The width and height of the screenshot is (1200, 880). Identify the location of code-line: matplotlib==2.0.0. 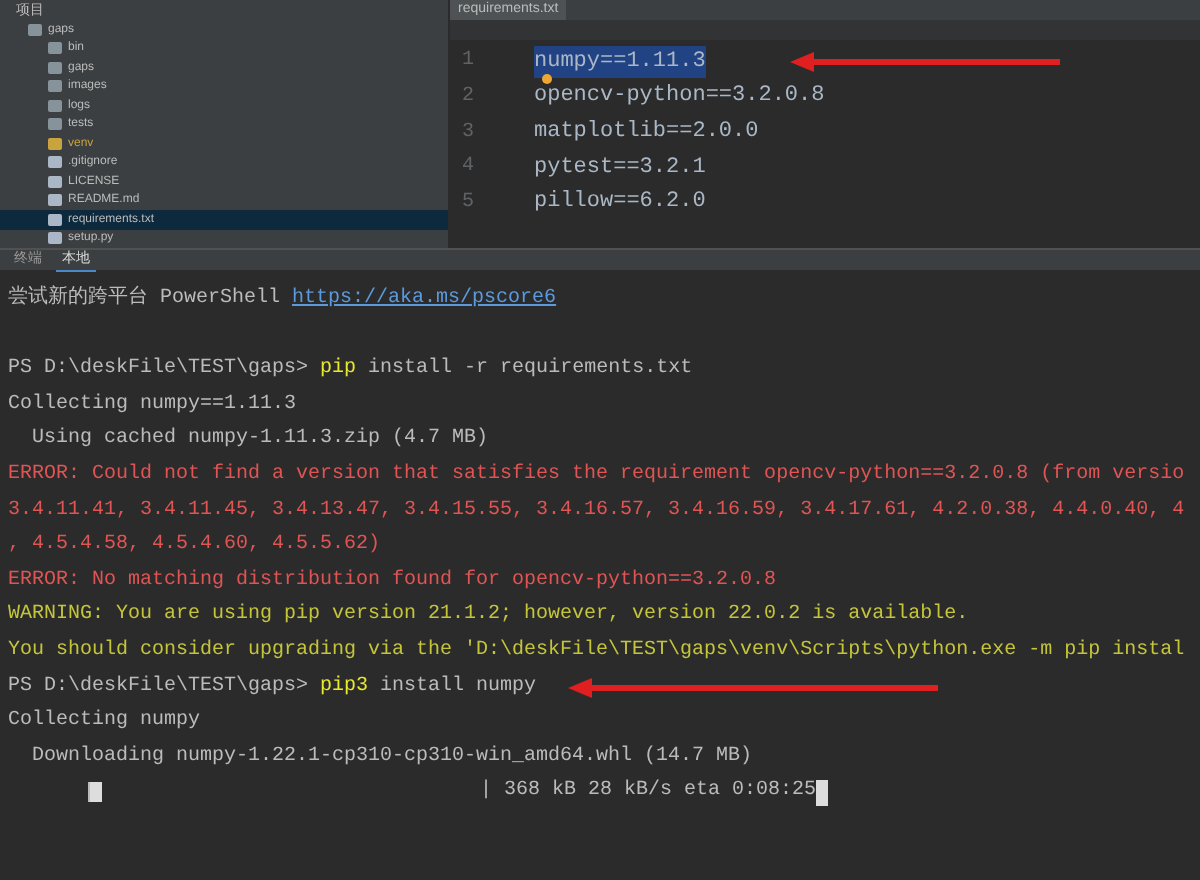
(646, 132).